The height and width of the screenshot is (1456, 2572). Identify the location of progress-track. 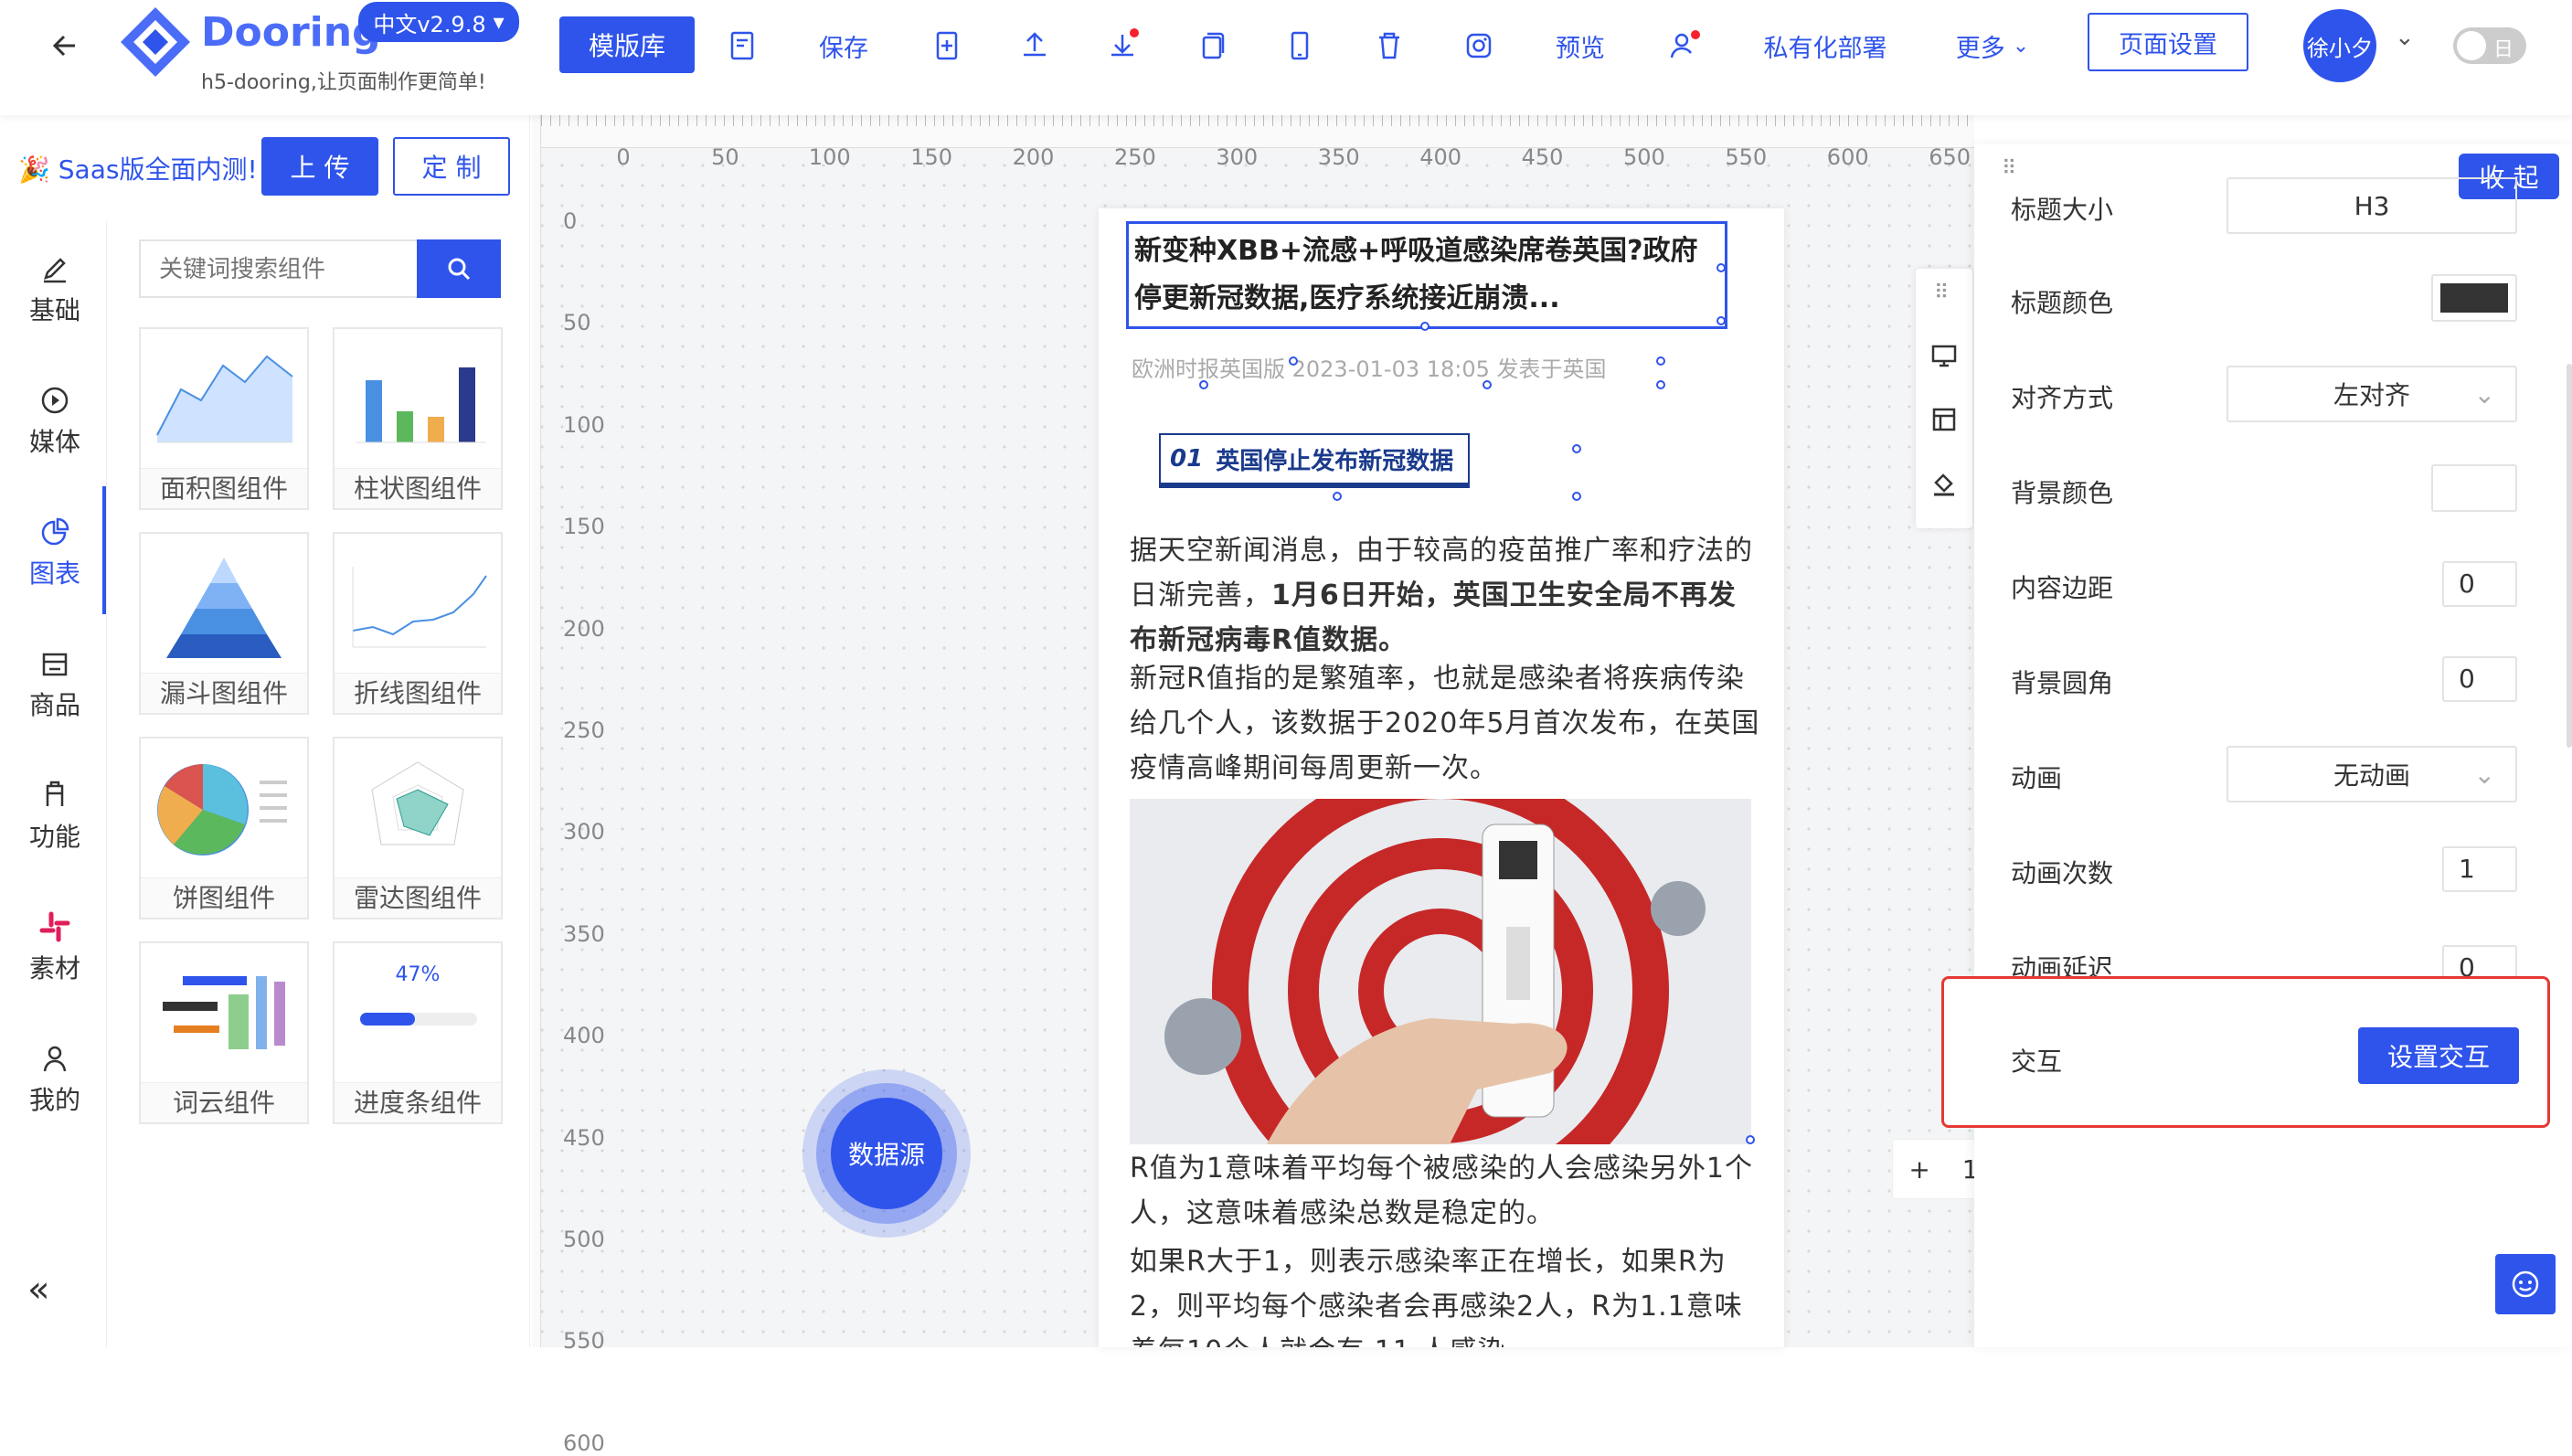
(419, 1020).